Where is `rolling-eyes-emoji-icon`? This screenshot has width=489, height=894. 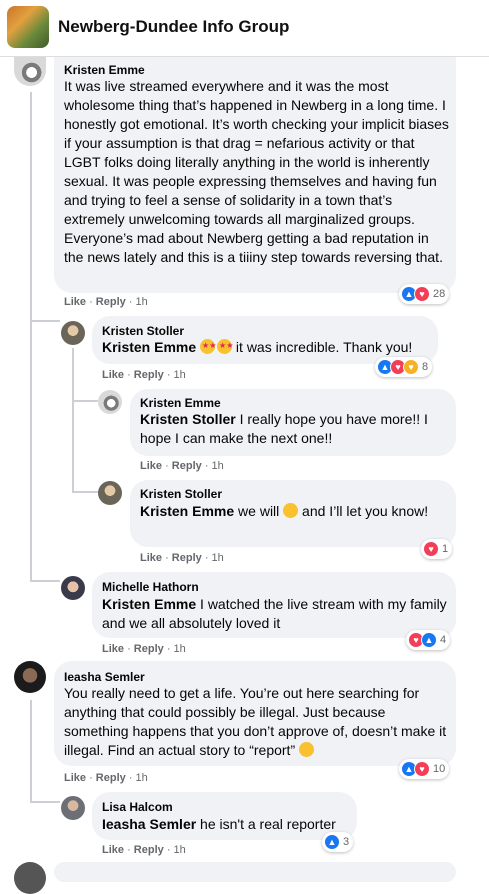 rolling-eyes-emoji-icon is located at coordinates (306, 749).